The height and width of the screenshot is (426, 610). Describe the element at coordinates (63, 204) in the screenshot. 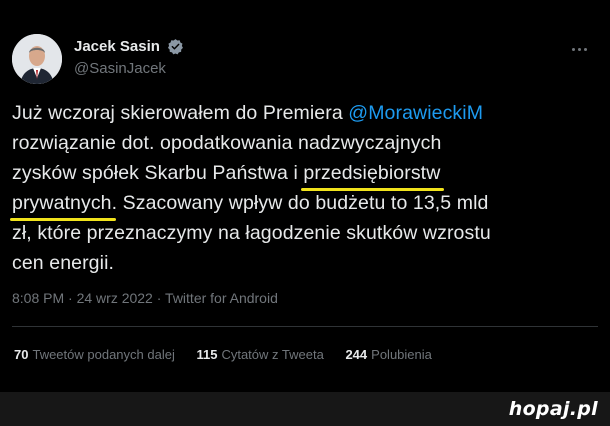

I see `highlighted-word: prywatnych` at that location.